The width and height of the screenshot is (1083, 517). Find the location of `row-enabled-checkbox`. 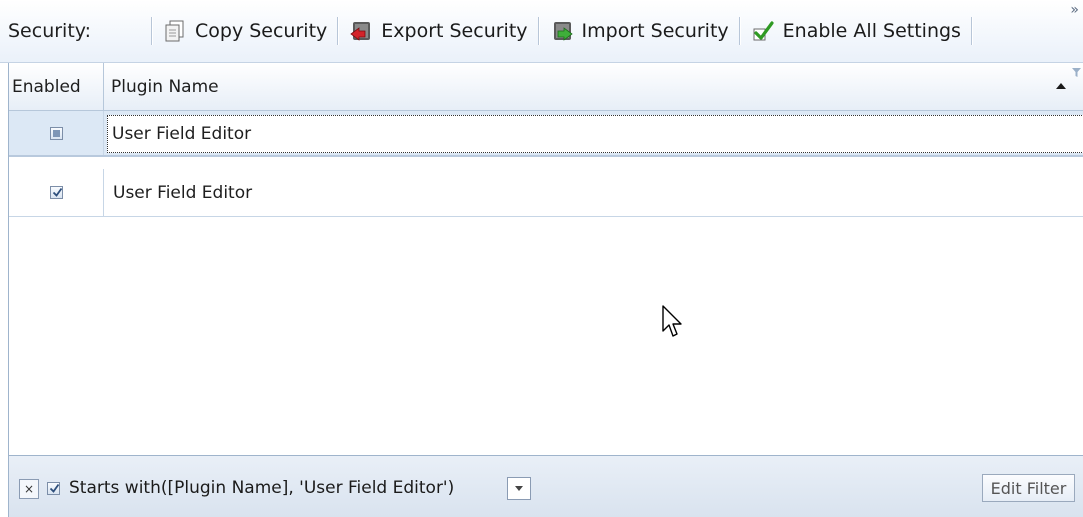

row-enabled-checkbox is located at coordinates (56, 192).